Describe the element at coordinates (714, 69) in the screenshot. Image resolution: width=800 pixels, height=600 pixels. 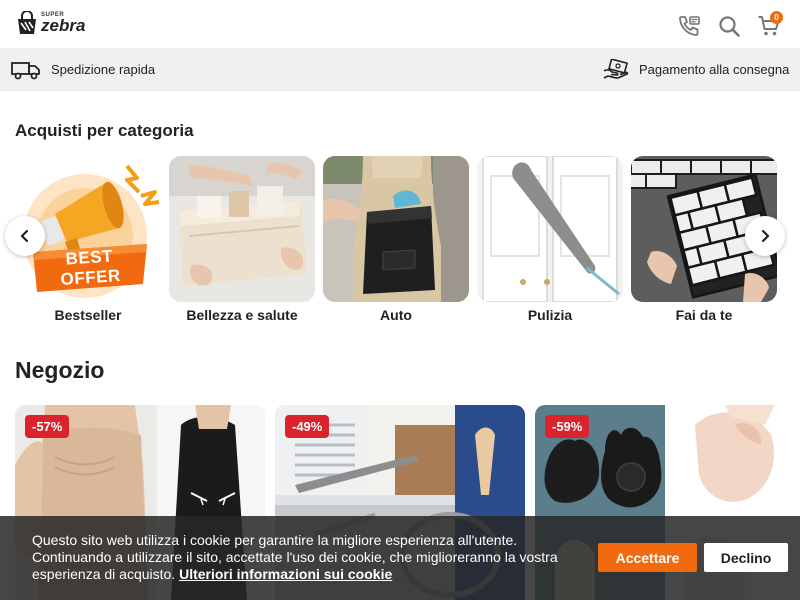
I see `payment-label: Pagamento alla consegna` at that location.